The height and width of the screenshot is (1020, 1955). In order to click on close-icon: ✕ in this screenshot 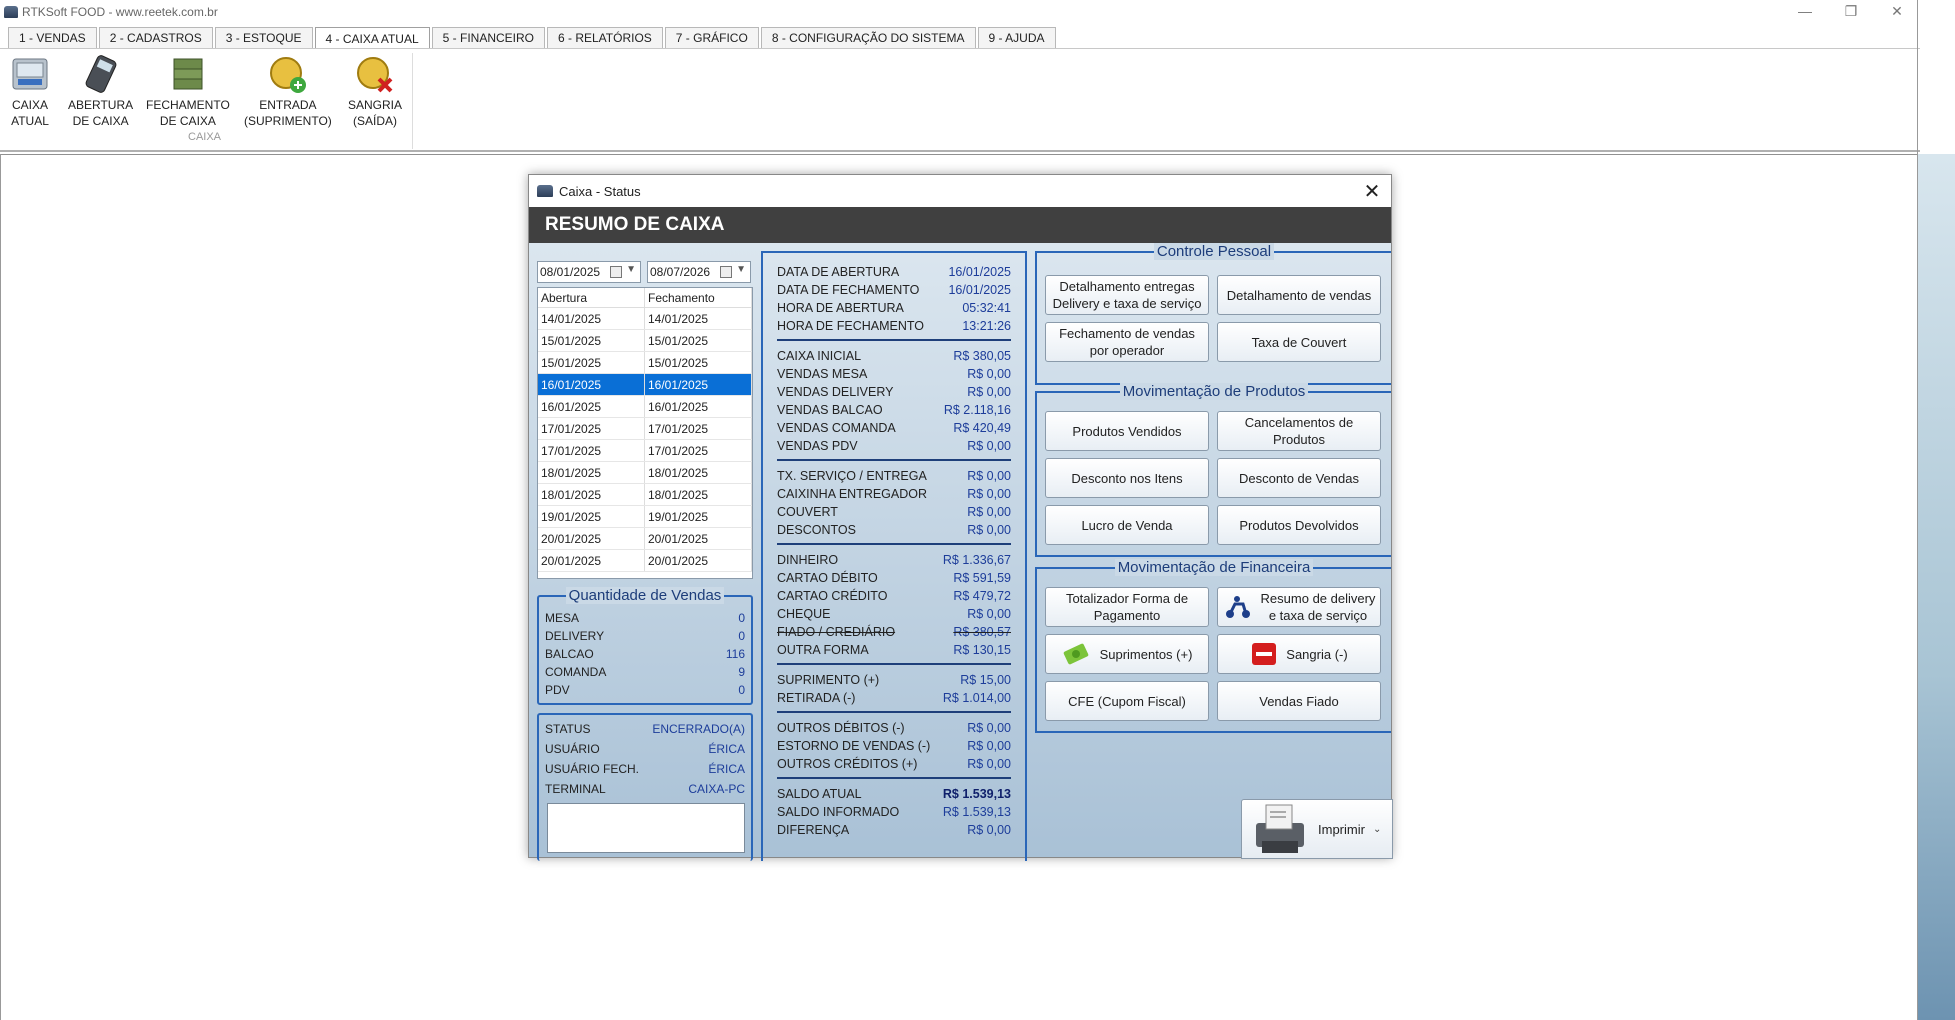, I will do `click(1372, 191)`.